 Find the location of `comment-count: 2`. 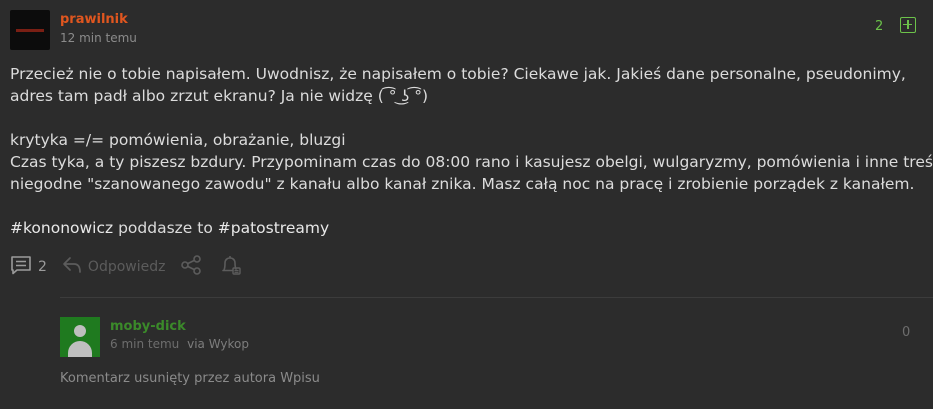

comment-count: 2 is located at coordinates (42, 267).